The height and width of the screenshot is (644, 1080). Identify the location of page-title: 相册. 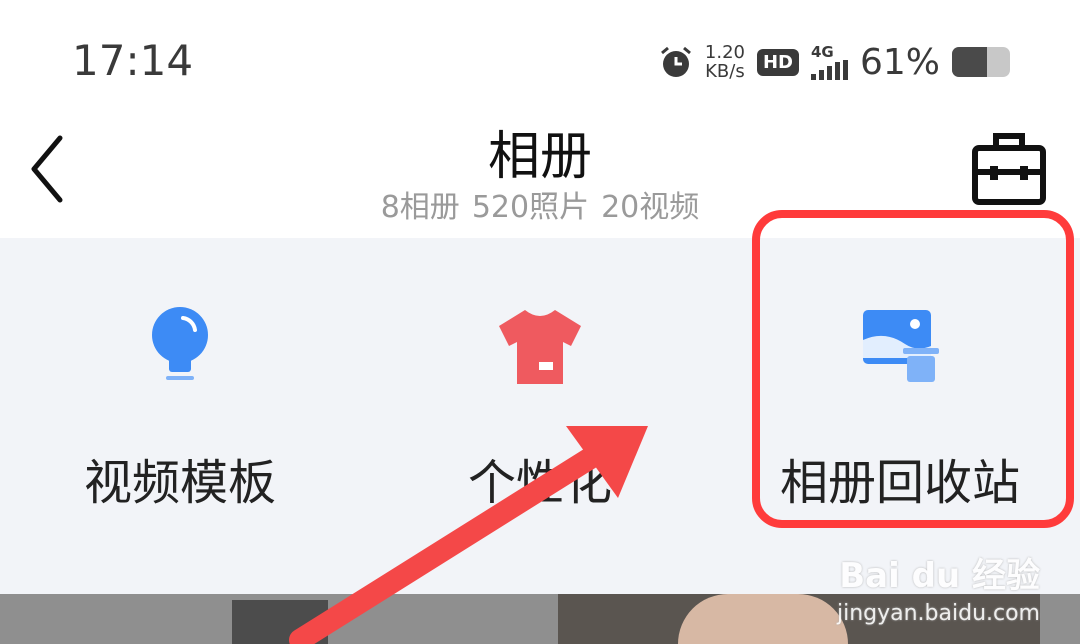
(539, 157).